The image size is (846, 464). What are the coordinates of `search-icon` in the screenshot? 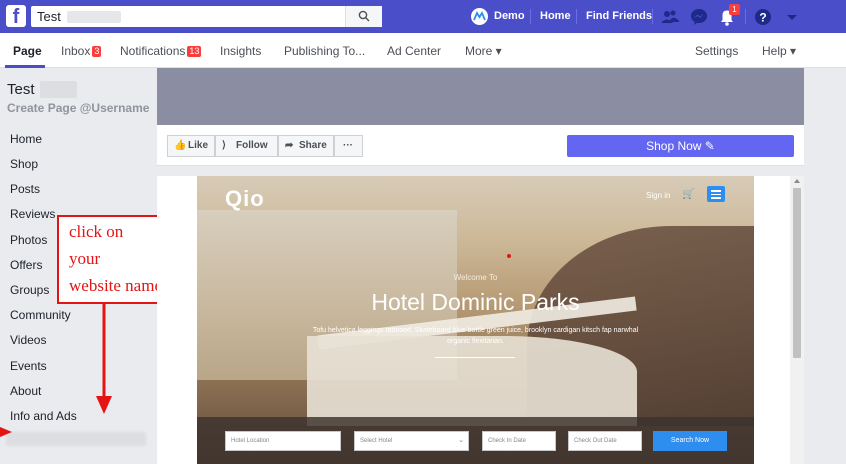 It's located at (364, 16).